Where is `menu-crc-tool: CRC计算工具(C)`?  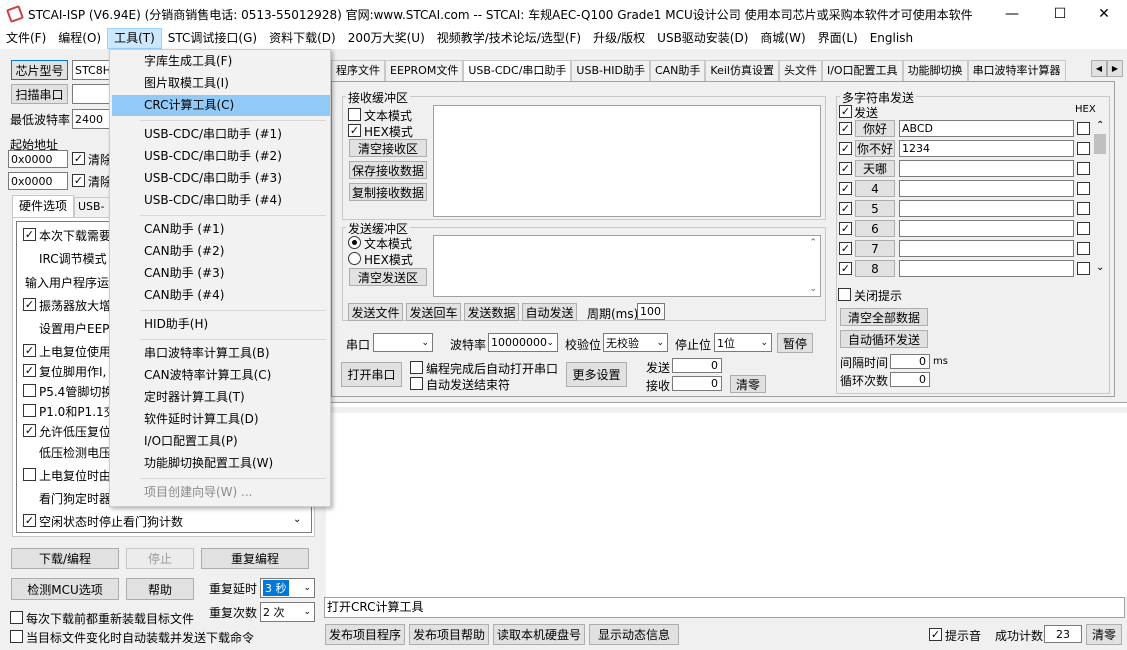 menu-crc-tool: CRC计算工具(C) is located at coordinates (221, 105).